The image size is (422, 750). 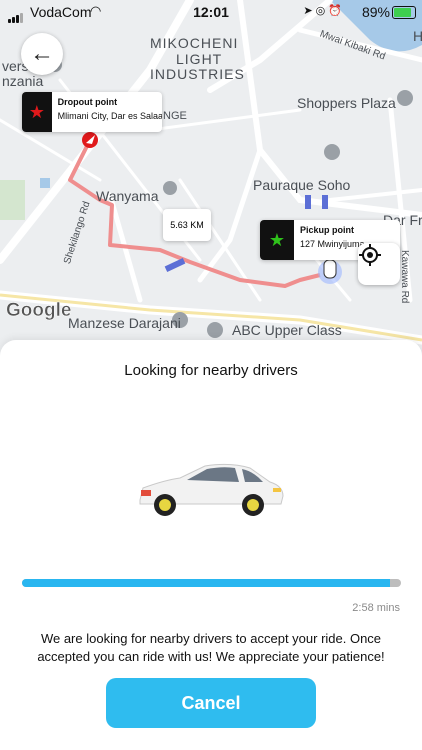 I want to click on battery-percent: 89%, so click(x=375, y=12).